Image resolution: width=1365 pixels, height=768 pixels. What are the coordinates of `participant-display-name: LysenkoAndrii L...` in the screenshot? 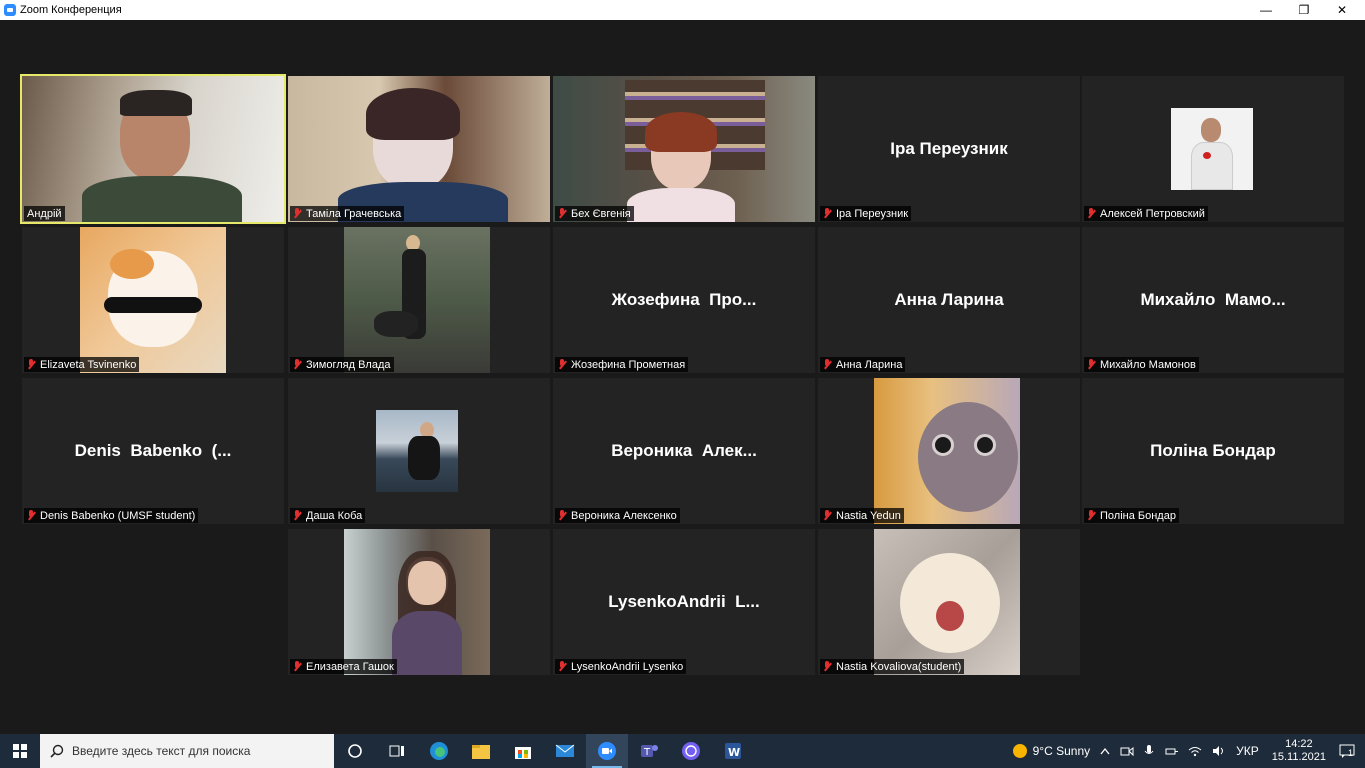 It's located at (684, 601).